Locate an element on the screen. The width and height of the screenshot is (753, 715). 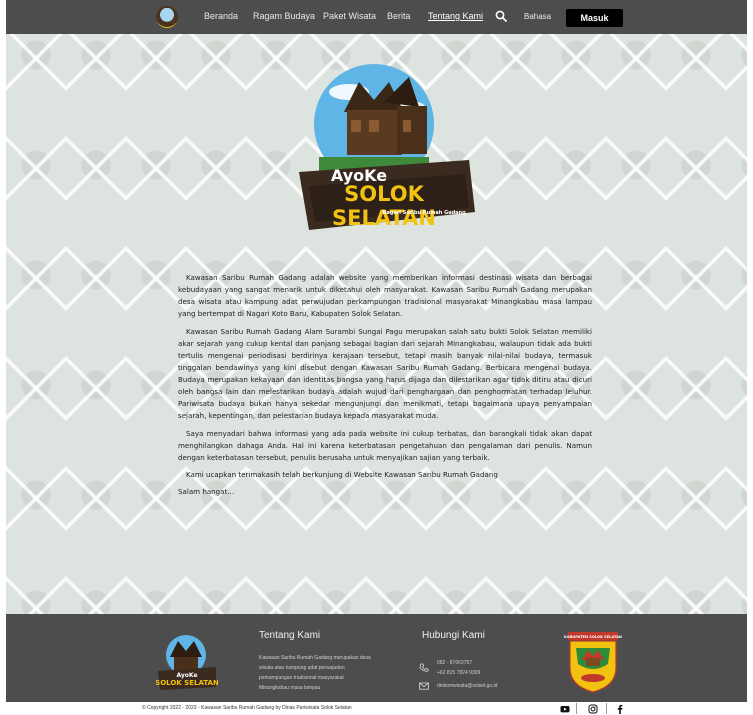
instagram-icon is located at coordinates (593, 709).